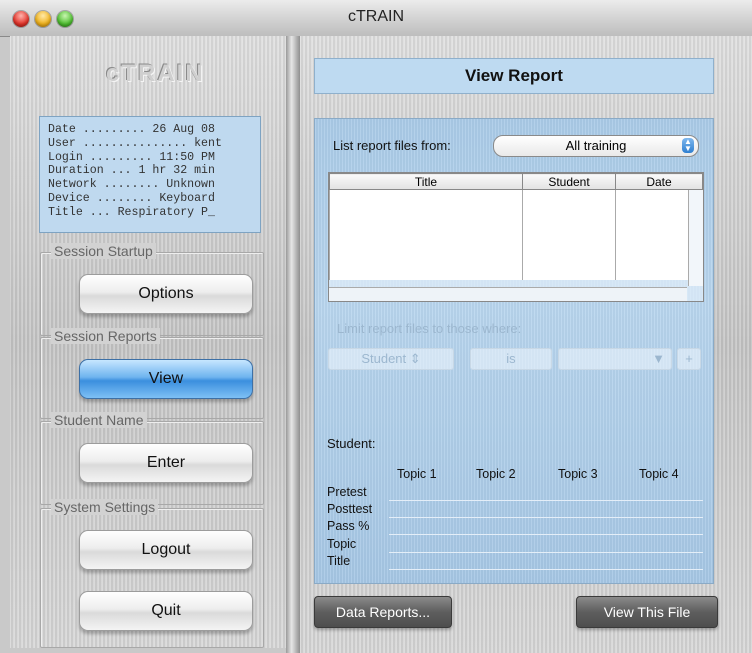 This screenshot has width=752, height=653. I want to click on view-button: View, so click(166, 379).